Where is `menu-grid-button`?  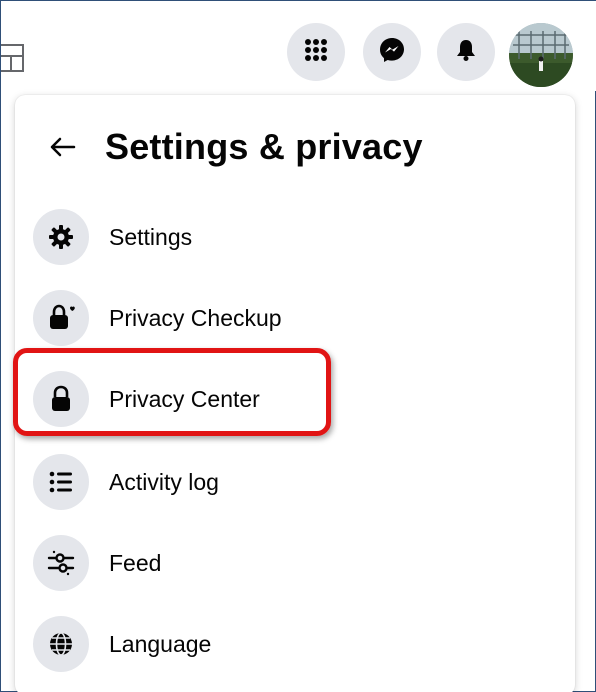 menu-grid-button is located at coordinates (316, 52).